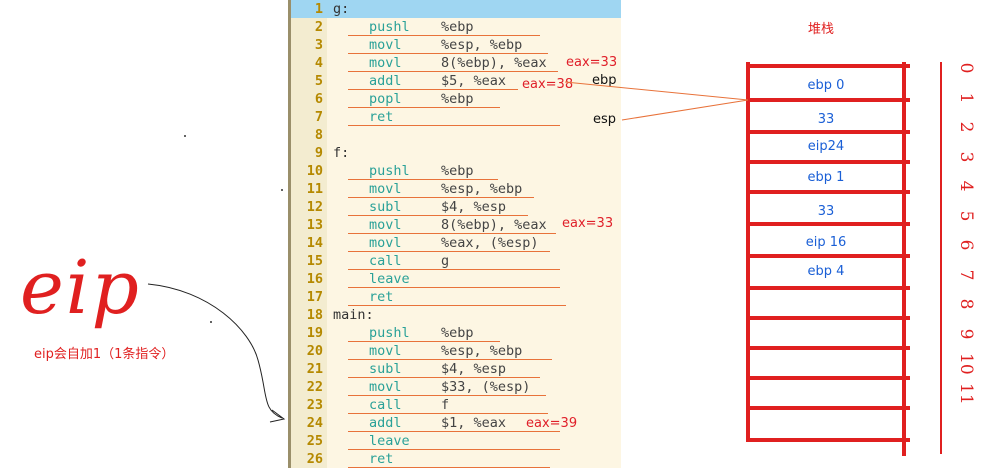 The image size is (1005, 468). Describe the element at coordinates (656, 91) in the screenshot. I see `ebp-pointer-line` at that location.